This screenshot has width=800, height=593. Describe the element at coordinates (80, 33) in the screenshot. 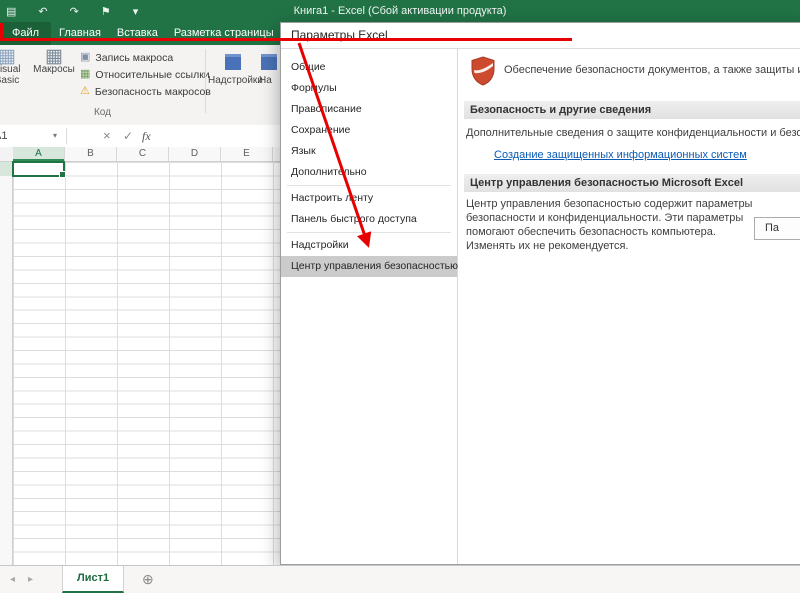

I see `tab-home: Главная` at that location.